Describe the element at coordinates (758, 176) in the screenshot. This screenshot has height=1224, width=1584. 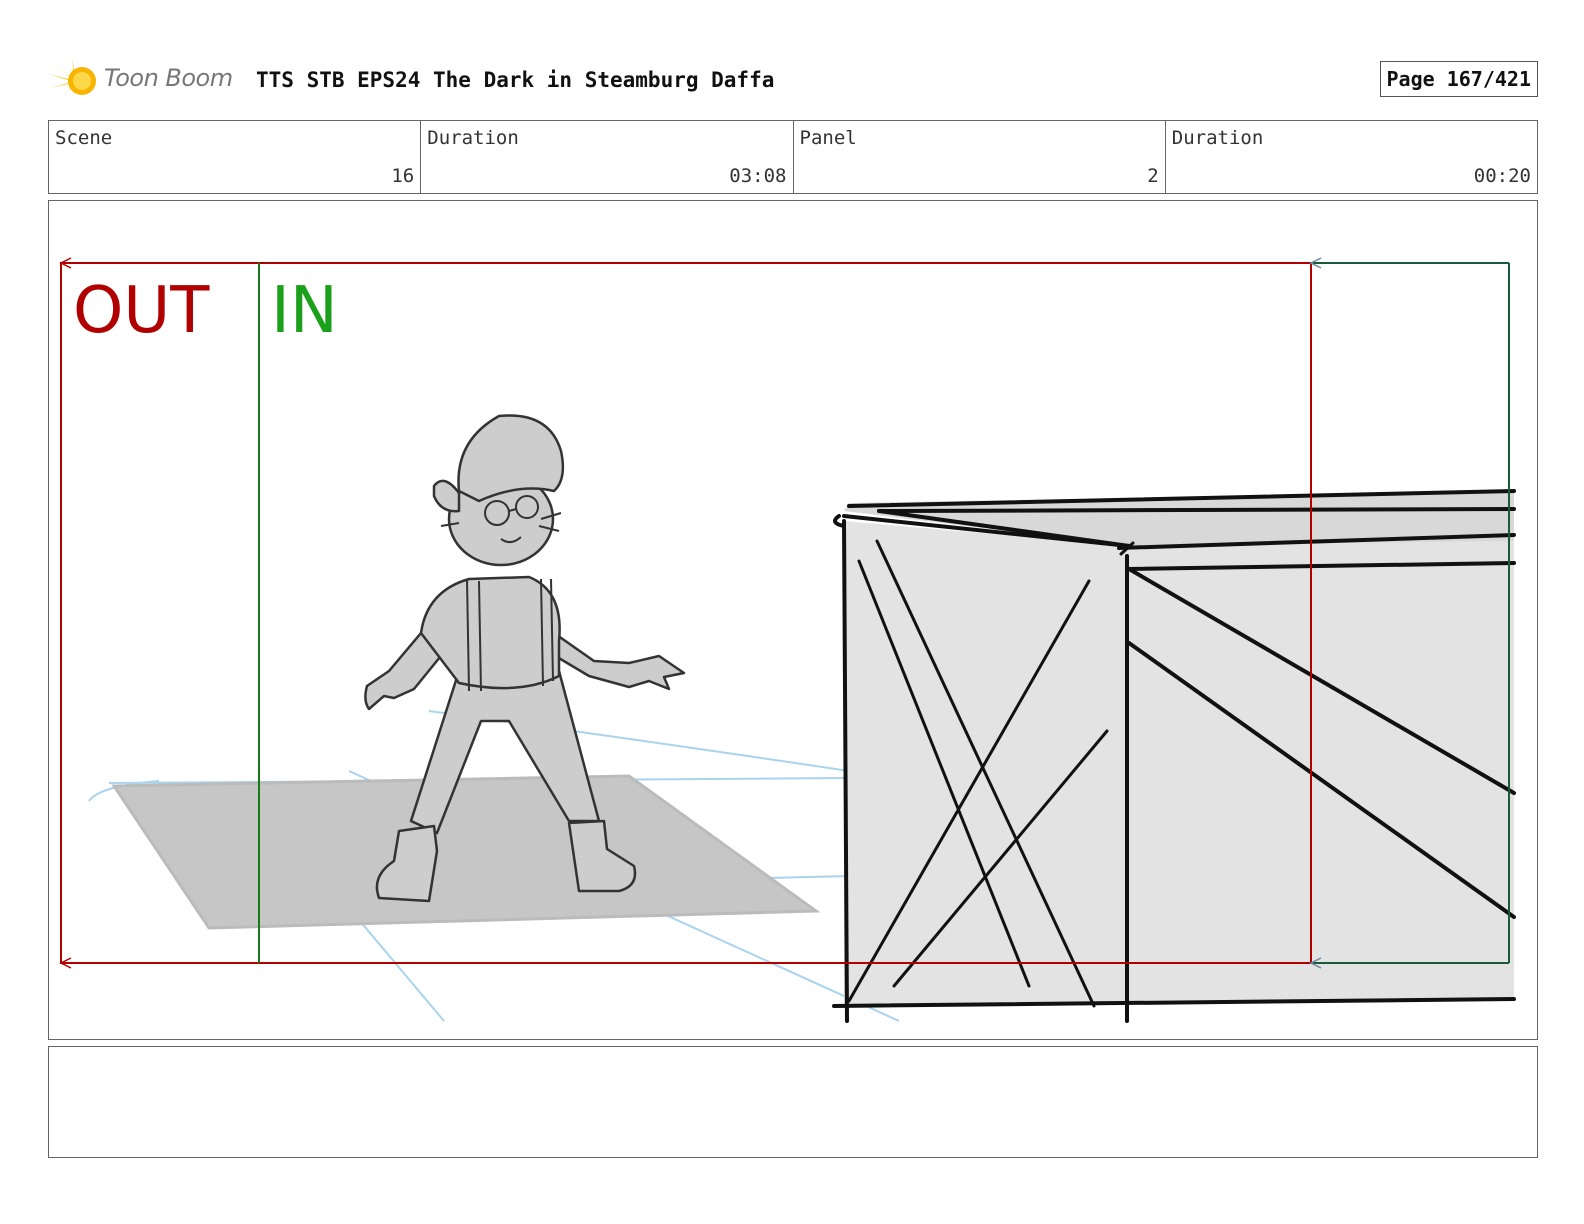
I see `scene-duration-value: 03:08` at that location.